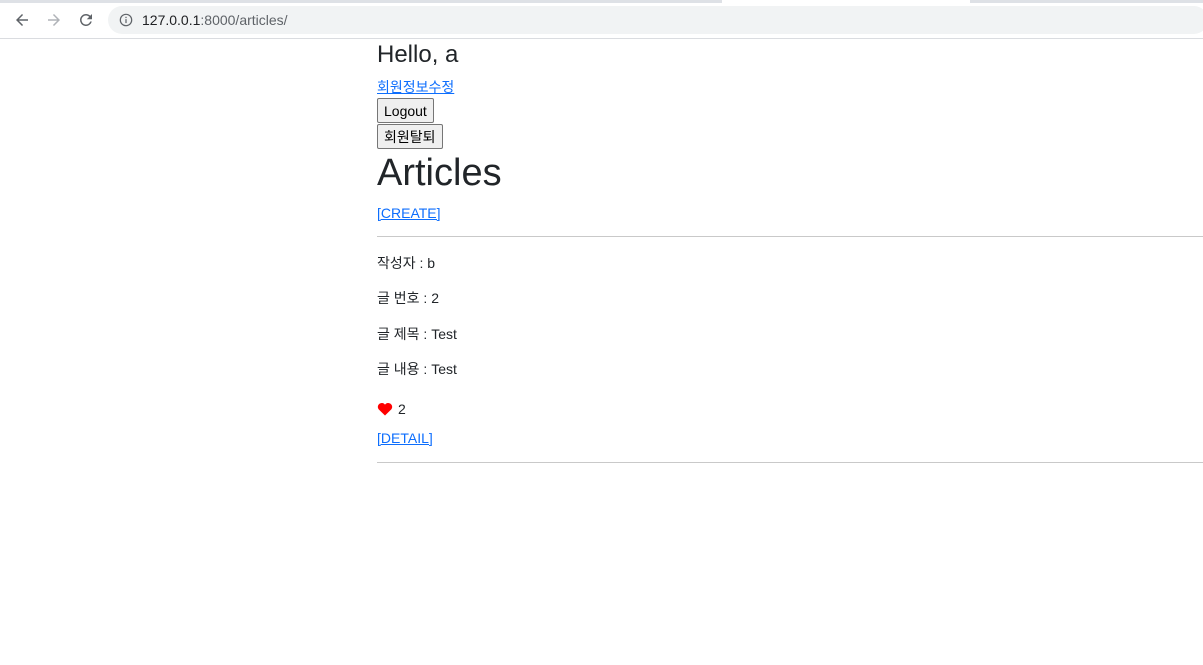 Image resolution: width=1203 pixels, height=665 pixels. What do you see at coordinates (417, 334) in the screenshot?
I see `article-title: 글 제목 : Test` at bounding box center [417, 334].